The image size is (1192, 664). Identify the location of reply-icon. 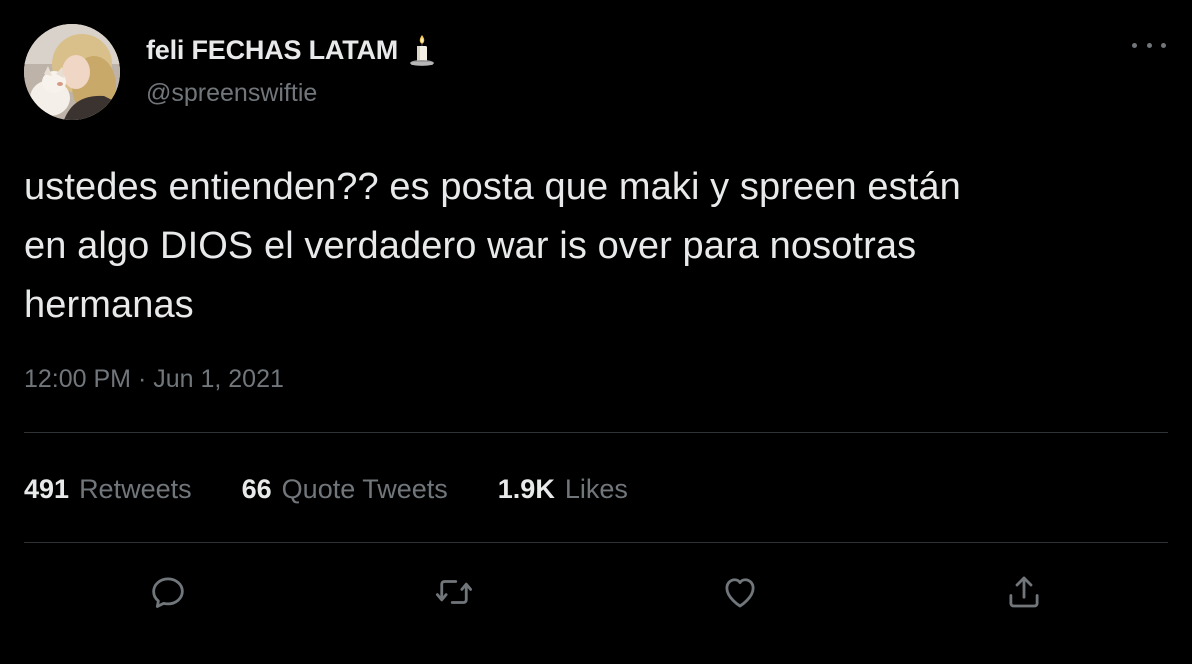
(168, 592).